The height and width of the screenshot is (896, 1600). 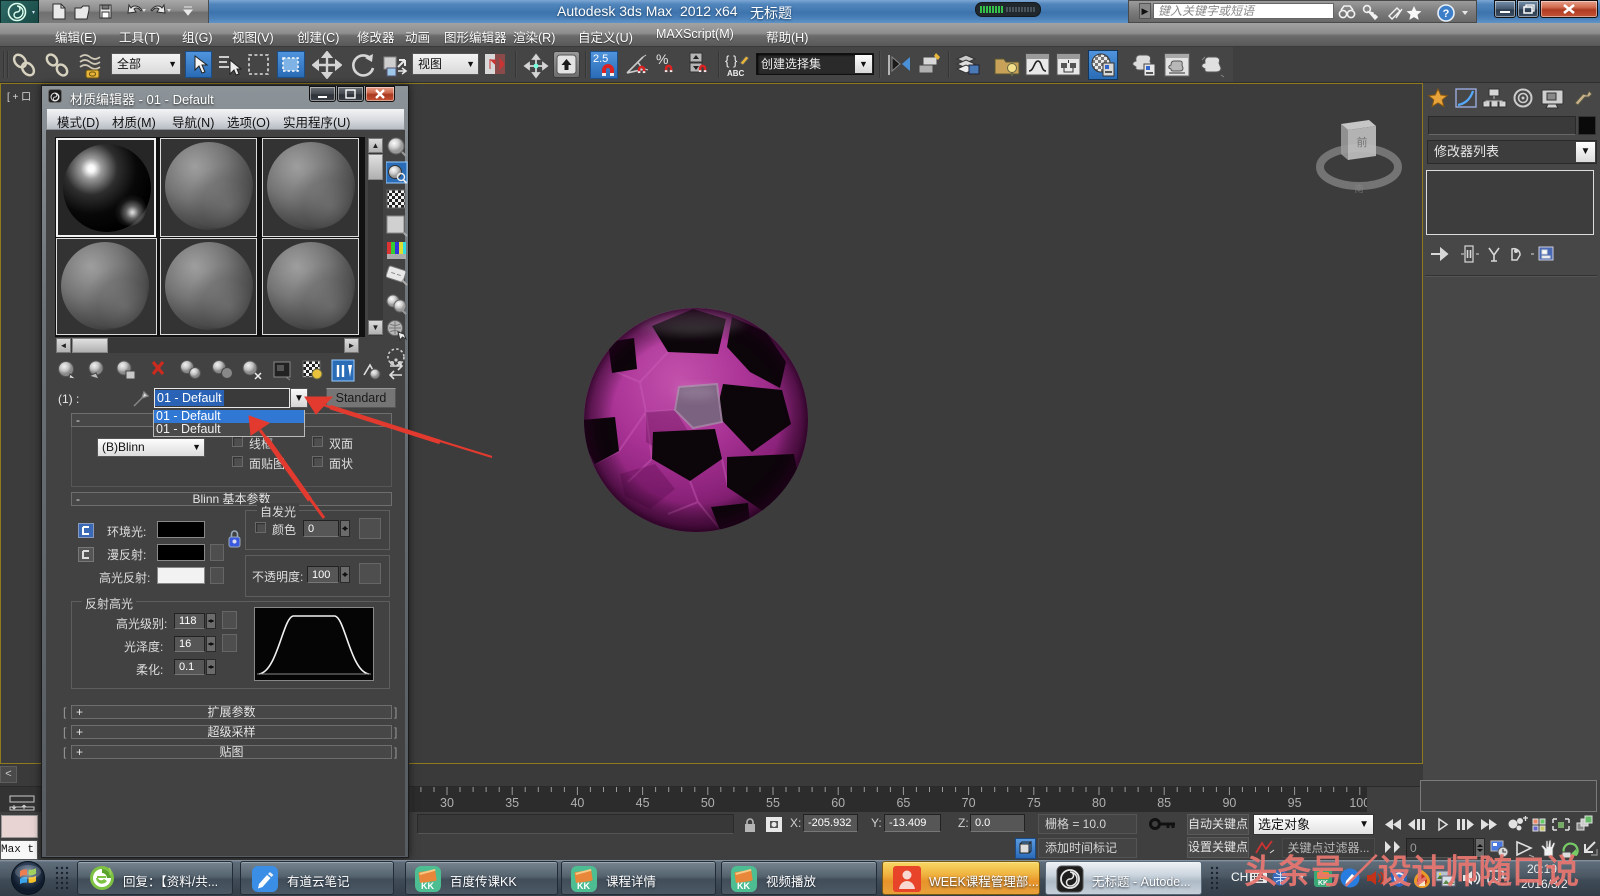 I want to click on svg-text: 45, so click(x=643, y=803).